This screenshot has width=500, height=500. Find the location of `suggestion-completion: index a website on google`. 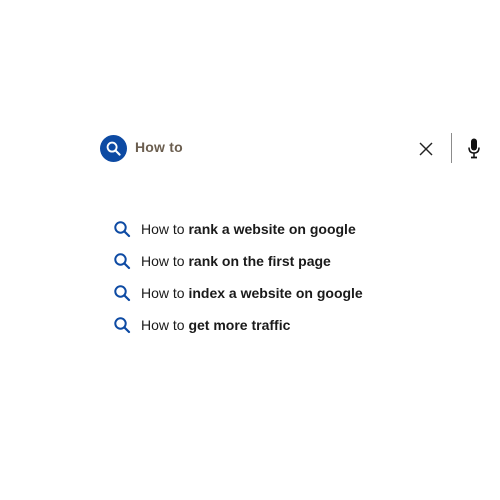

suggestion-completion: index a website on google is located at coordinates (275, 293).